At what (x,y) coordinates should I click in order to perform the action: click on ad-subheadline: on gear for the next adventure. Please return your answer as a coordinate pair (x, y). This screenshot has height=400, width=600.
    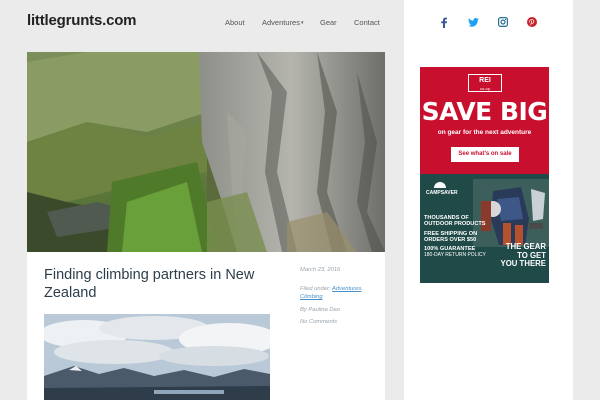
    Looking at the image, I should click on (484, 132).